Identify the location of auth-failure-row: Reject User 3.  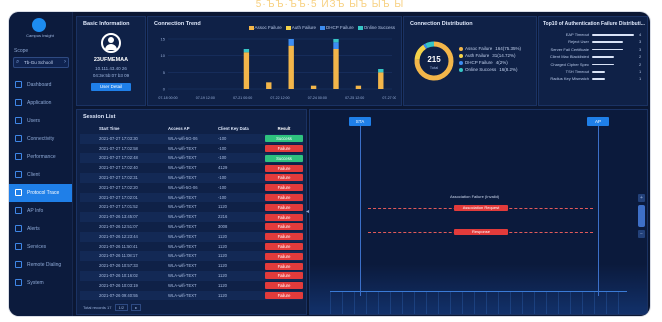
(593, 41).